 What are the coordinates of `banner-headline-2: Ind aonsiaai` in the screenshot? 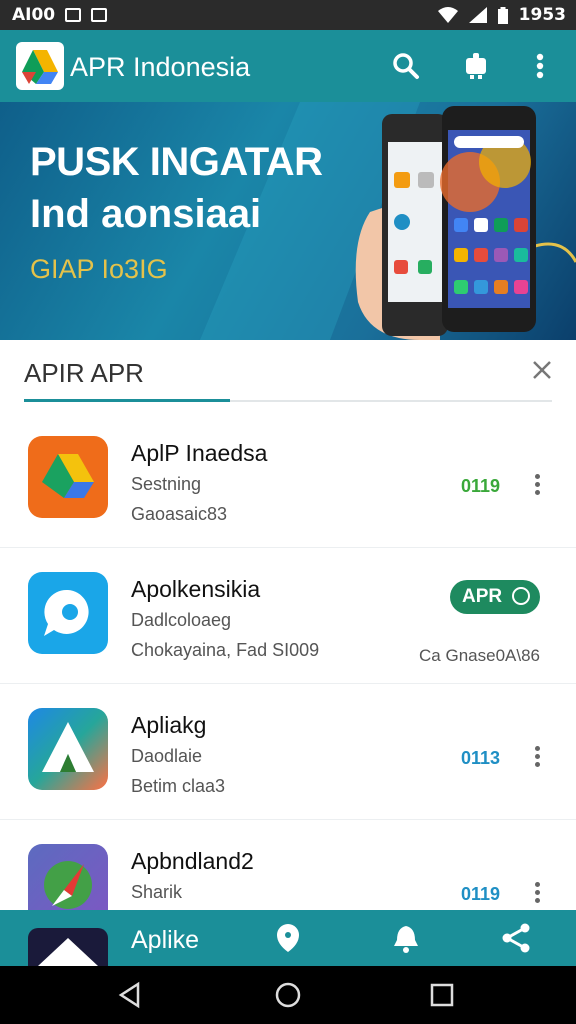 It's located at (146, 214).